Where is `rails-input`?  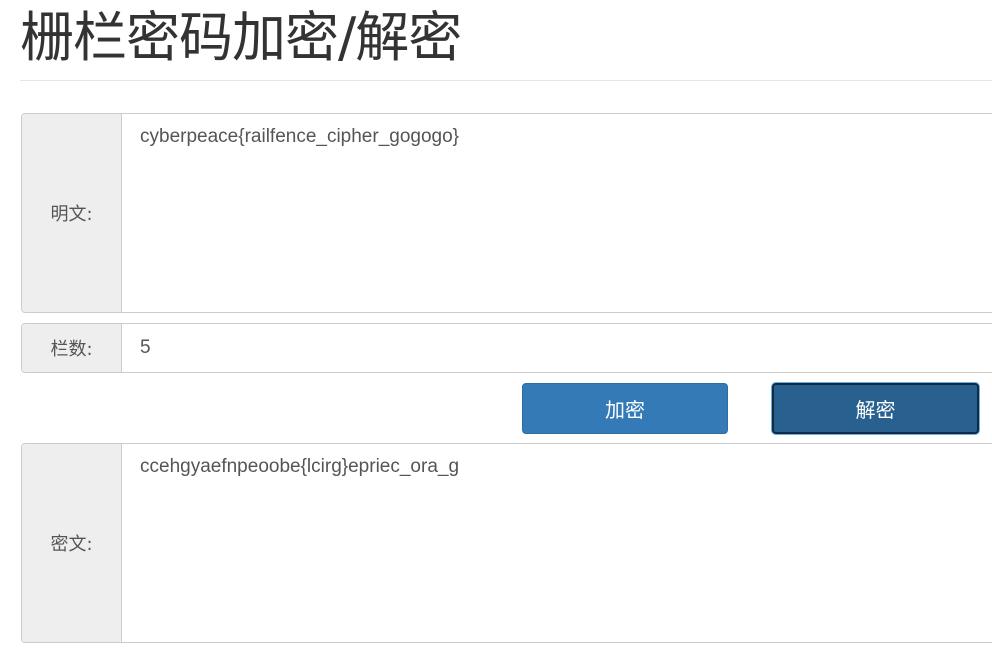 rails-input is located at coordinates (557, 348).